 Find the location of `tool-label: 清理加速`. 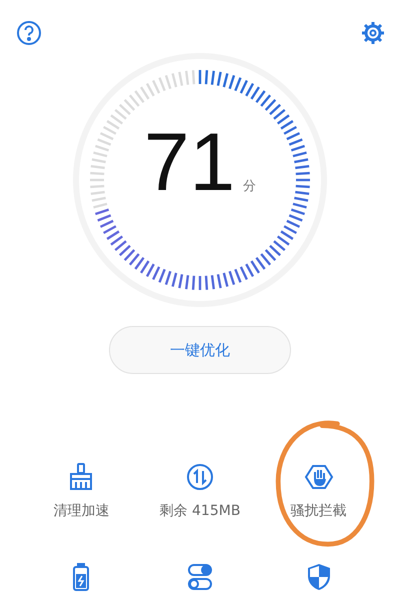

tool-label: 清理加速 is located at coordinates (81, 511).